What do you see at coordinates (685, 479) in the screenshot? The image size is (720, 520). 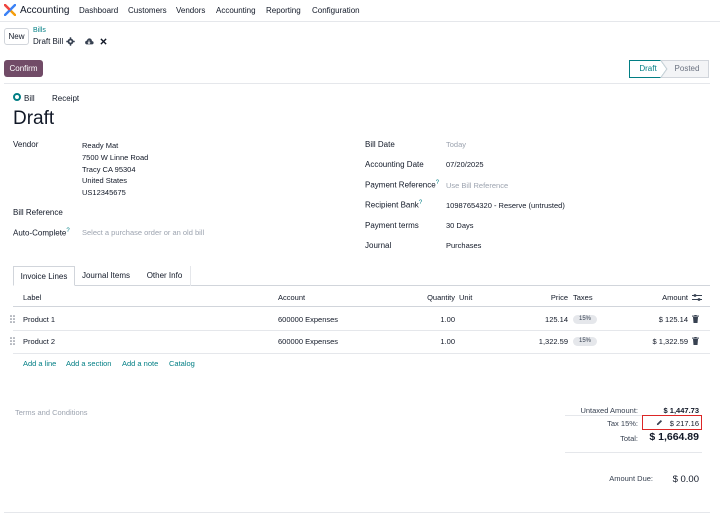 I see `amount-due-value: $ 0.00` at bounding box center [685, 479].